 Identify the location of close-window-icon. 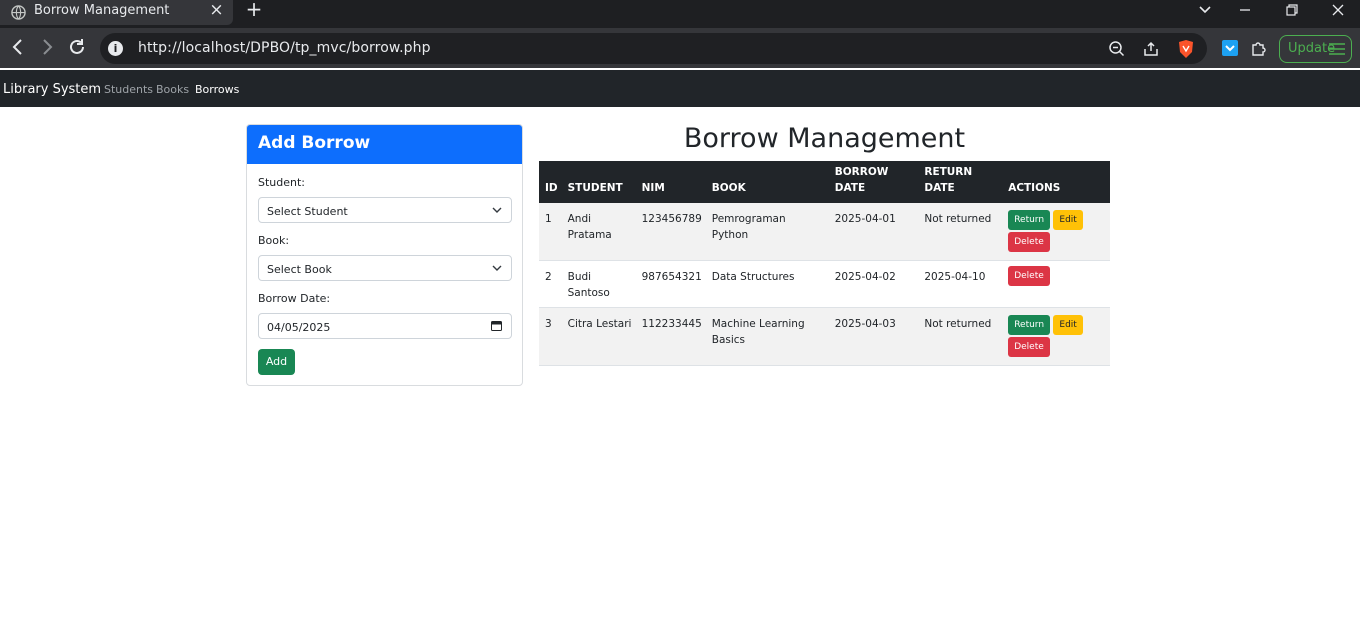
(1338, 10).